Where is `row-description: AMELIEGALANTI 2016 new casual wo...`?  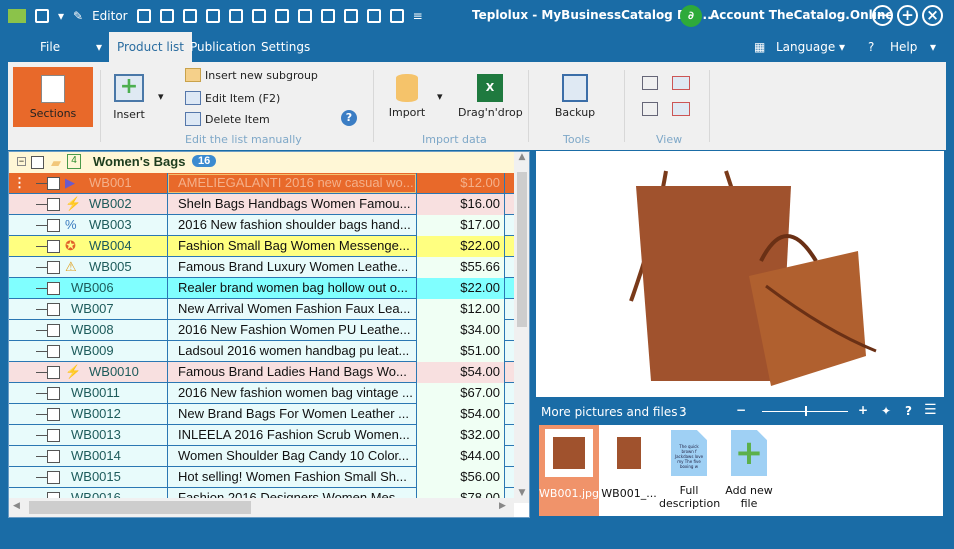 row-description: AMELIEGALANTI 2016 new casual wo... is located at coordinates (292, 183).